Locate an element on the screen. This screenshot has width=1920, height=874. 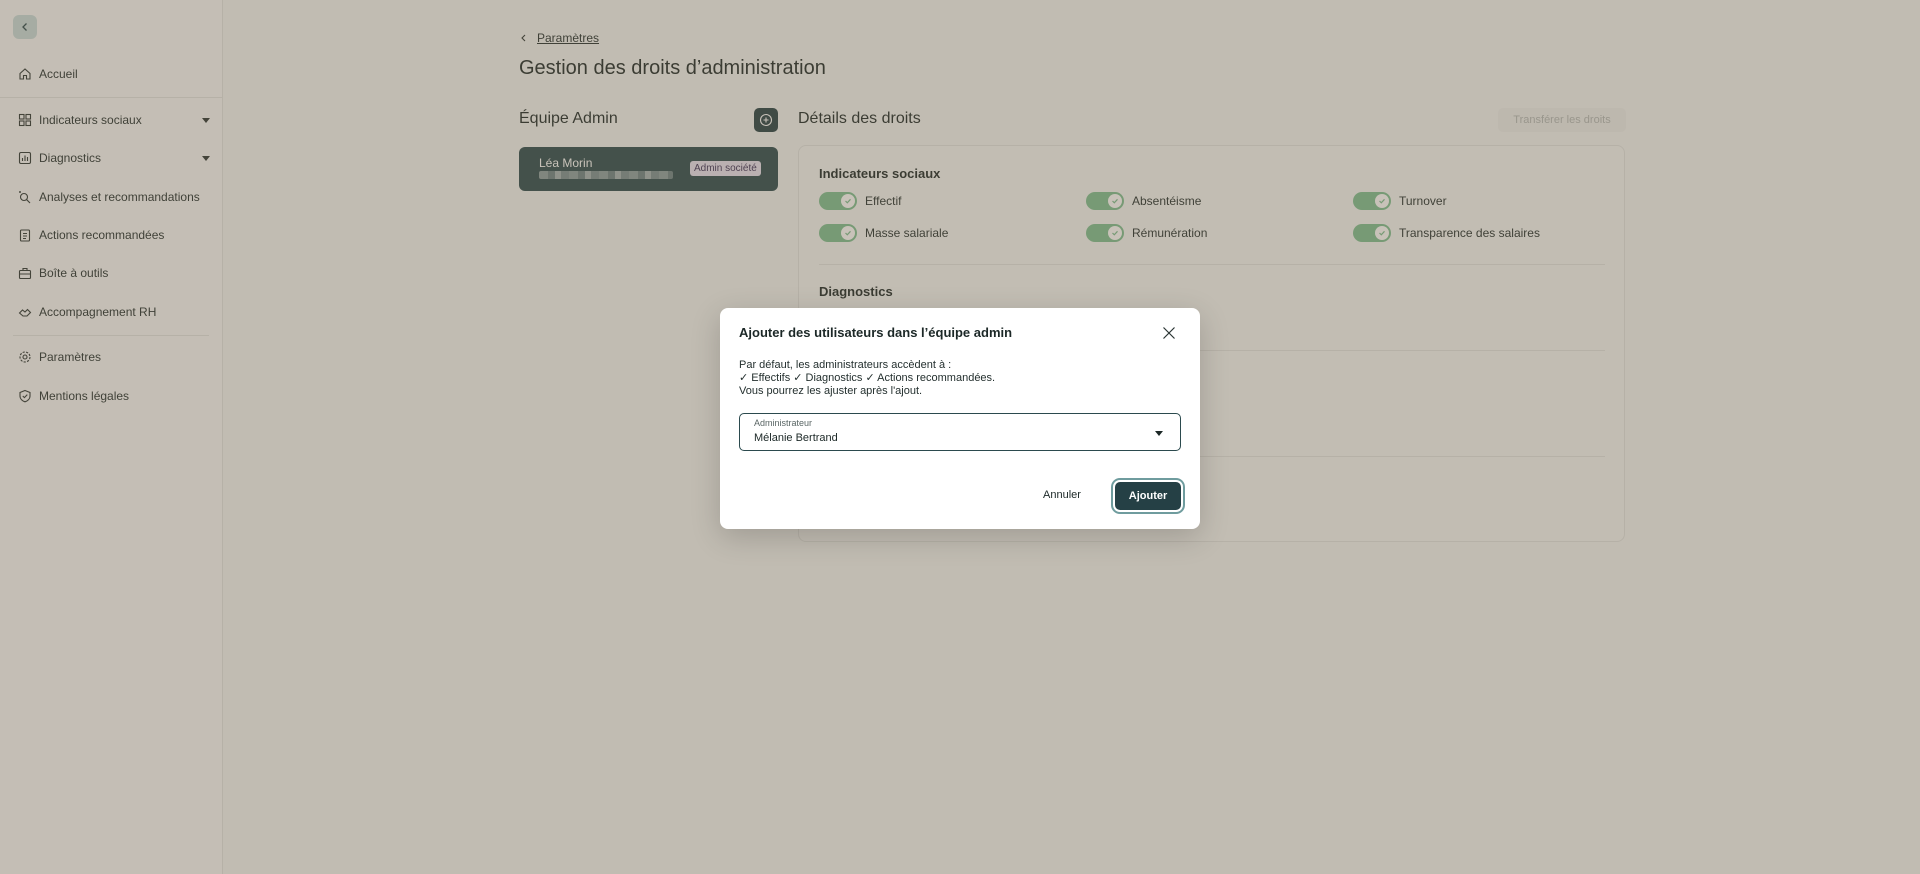
select-label: Administrateur is located at coordinates (783, 423).